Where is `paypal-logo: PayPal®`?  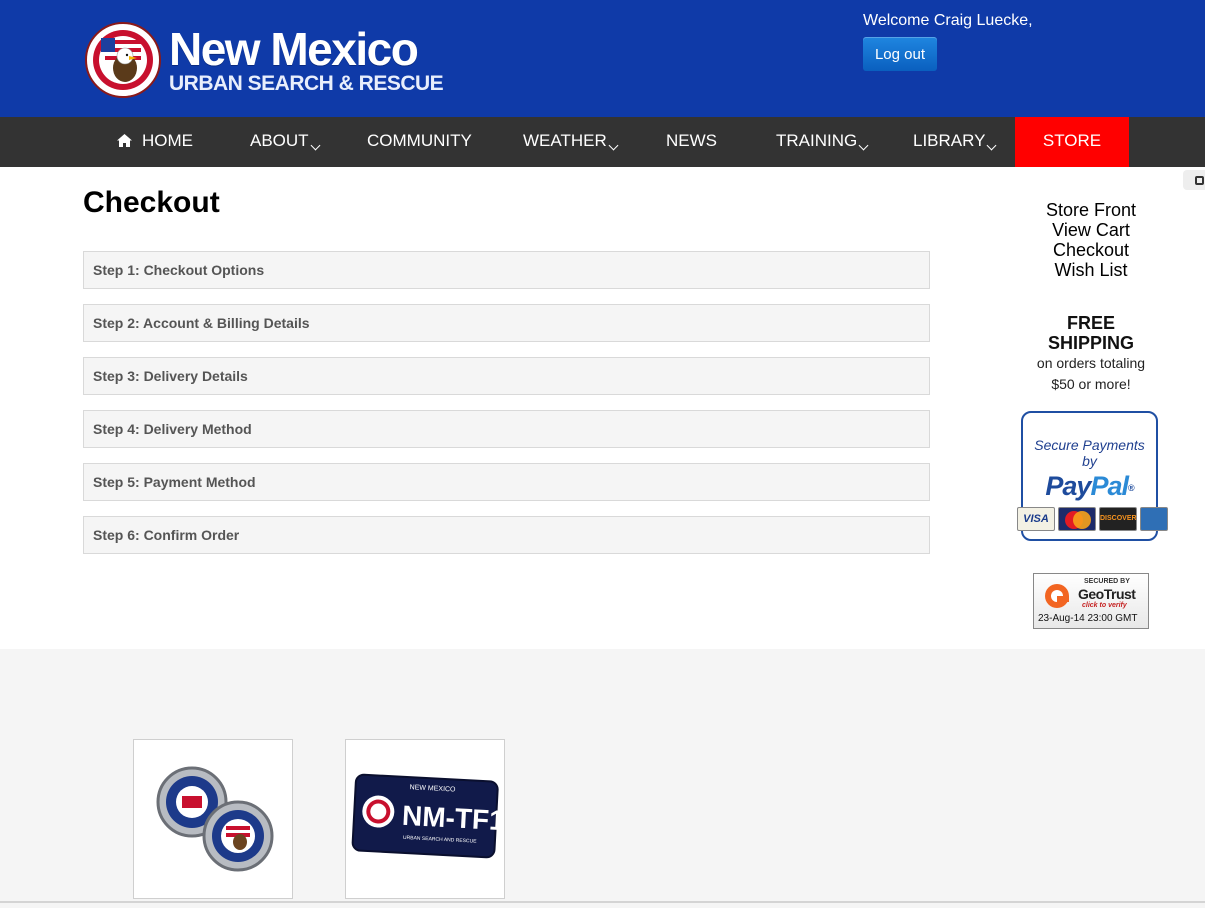
paypal-logo: PayPal® is located at coordinates (1089, 486).